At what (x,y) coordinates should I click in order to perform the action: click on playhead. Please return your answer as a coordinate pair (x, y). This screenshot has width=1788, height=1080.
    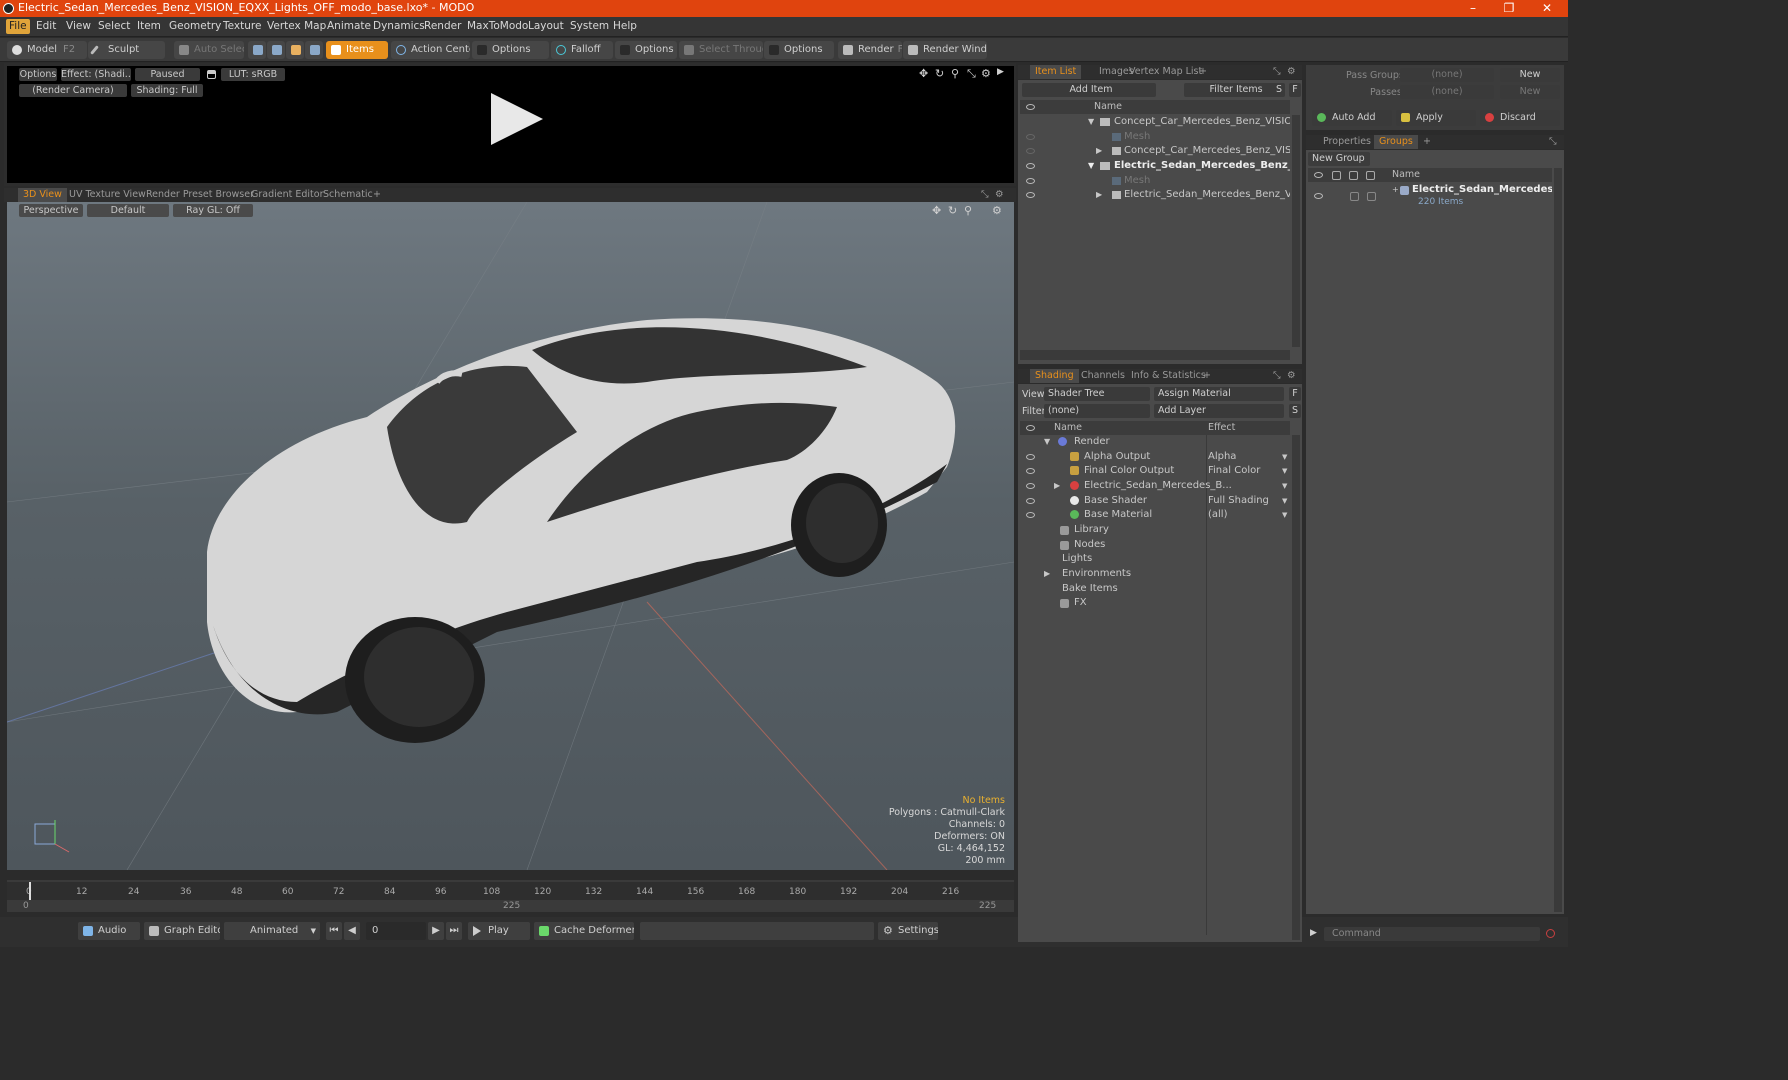
    Looking at the image, I should click on (30, 891).